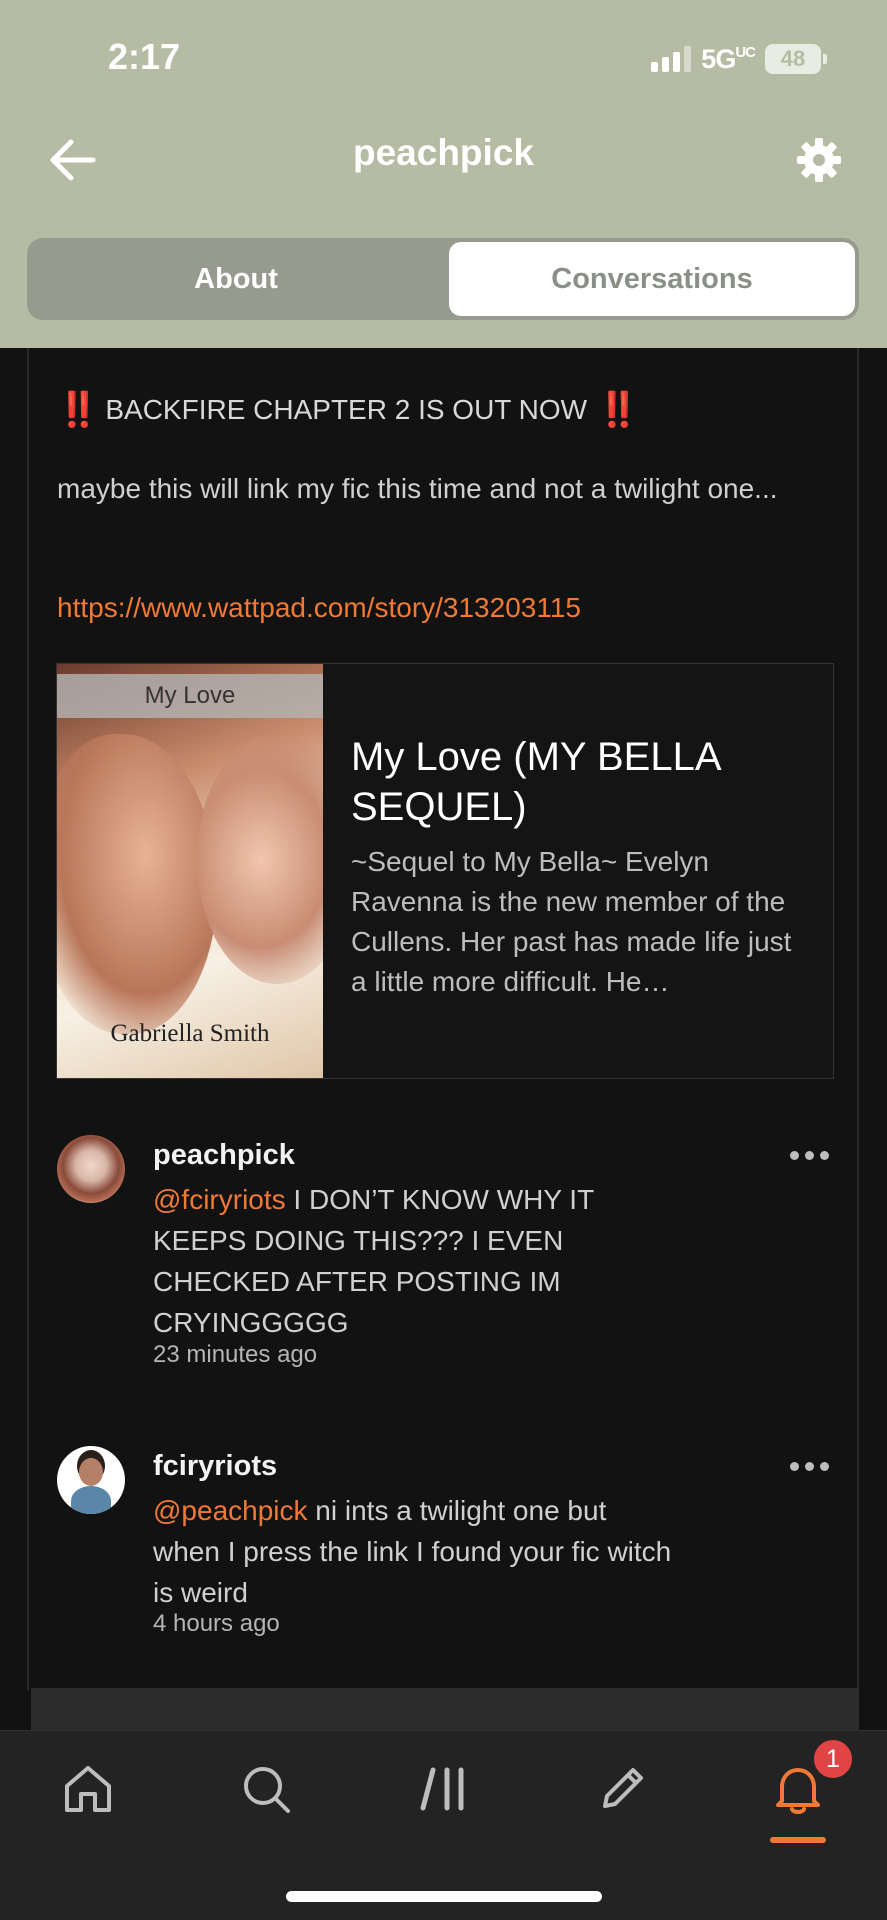 Image resolution: width=887 pixels, height=1920 pixels. What do you see at coordinates (190, 1033) in the screenshot?
I see `cover-author: Gabriella Smith` at bounding box center [190, 1033].